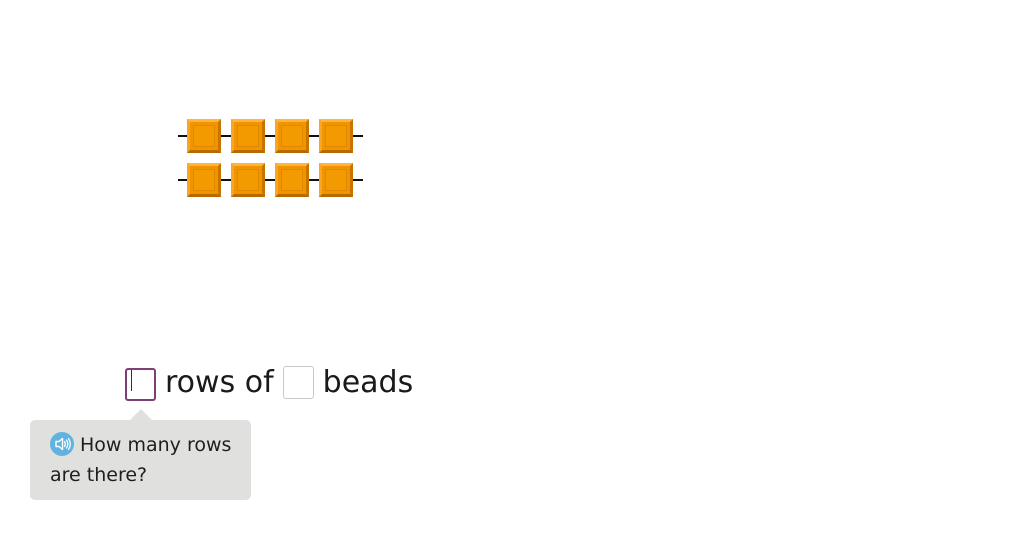 This screenshot has height=560, width=1024. I want to click on hint-bubble: How many rows are there?, so click(140, 460).